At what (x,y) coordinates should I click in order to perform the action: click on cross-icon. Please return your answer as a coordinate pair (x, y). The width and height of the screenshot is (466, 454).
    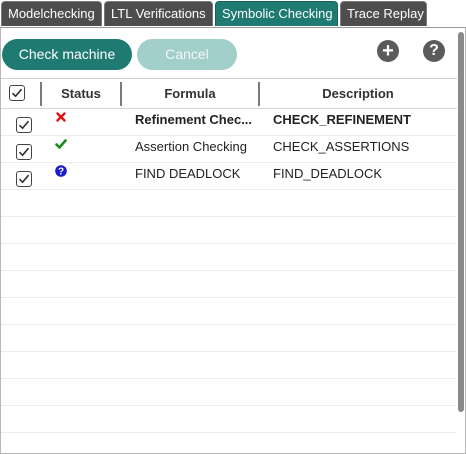
    Looking at the image, I should click on (61, 117).